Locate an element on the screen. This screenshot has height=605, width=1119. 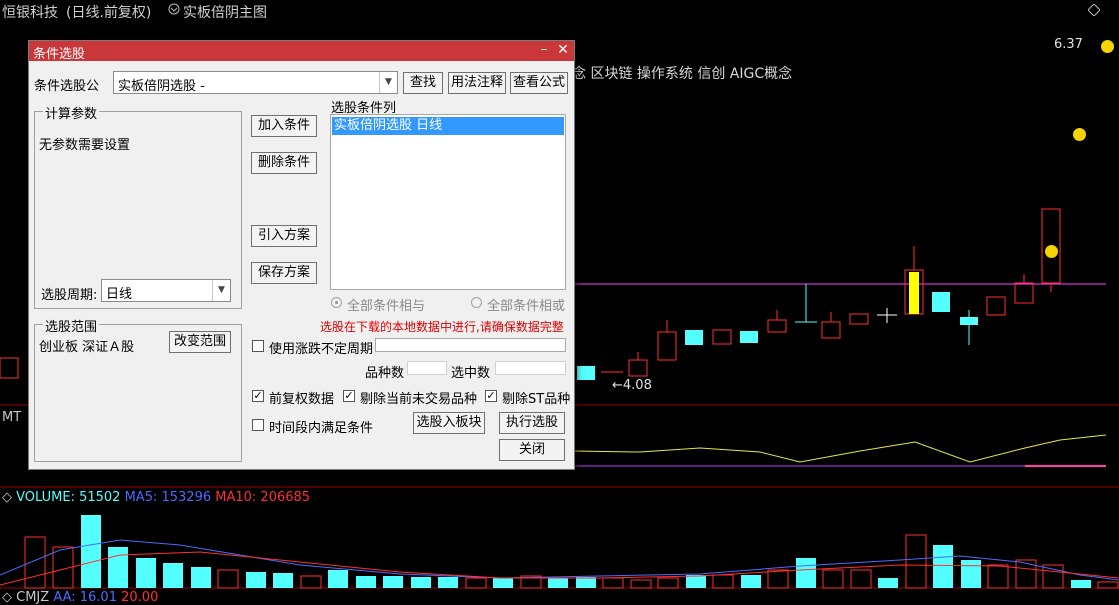
volume-legend: ◇ VOLUME: 51502 MA5: 153296 MA10: 206685 is located at coordinates (156, 497).